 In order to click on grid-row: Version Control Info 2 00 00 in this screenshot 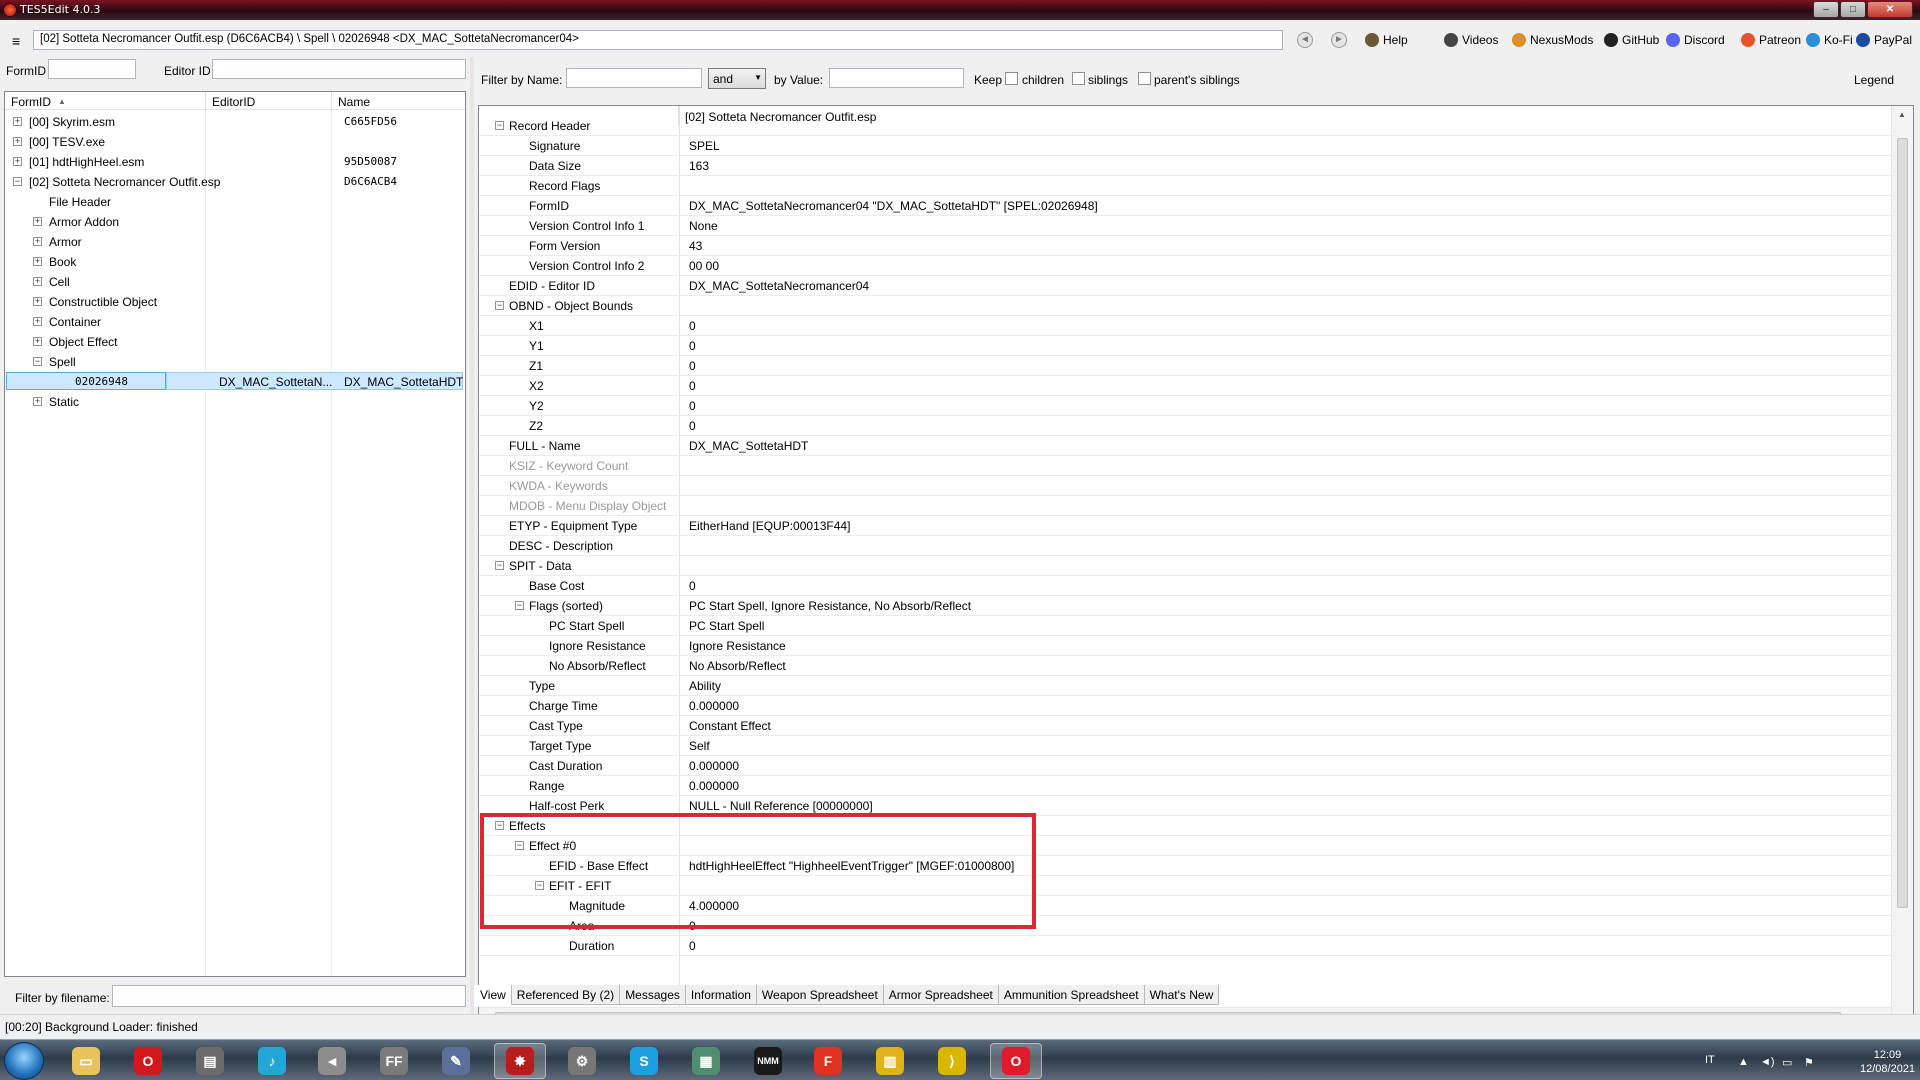, I will do `click(1185, 266)`.